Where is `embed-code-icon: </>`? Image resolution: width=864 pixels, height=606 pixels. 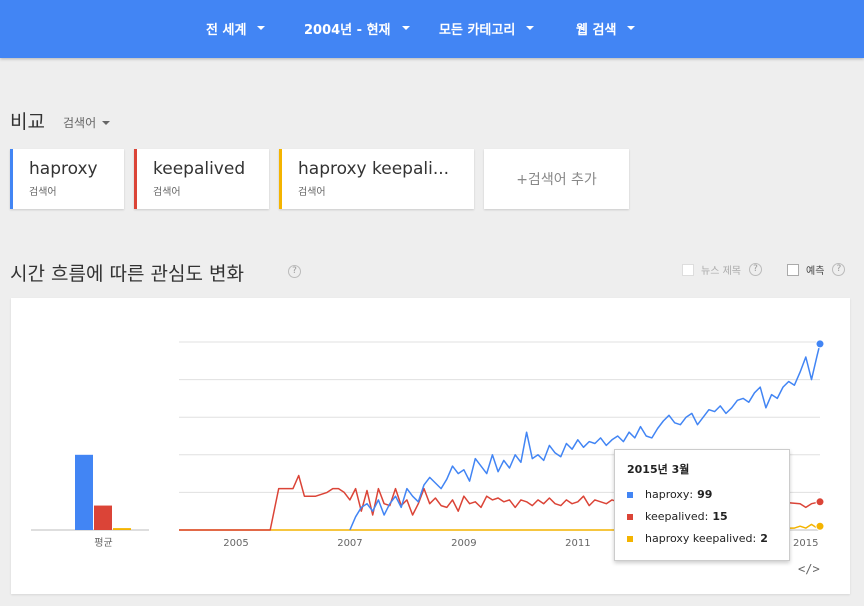 embed-code-icon: </> is located at coordinates (809, 569).